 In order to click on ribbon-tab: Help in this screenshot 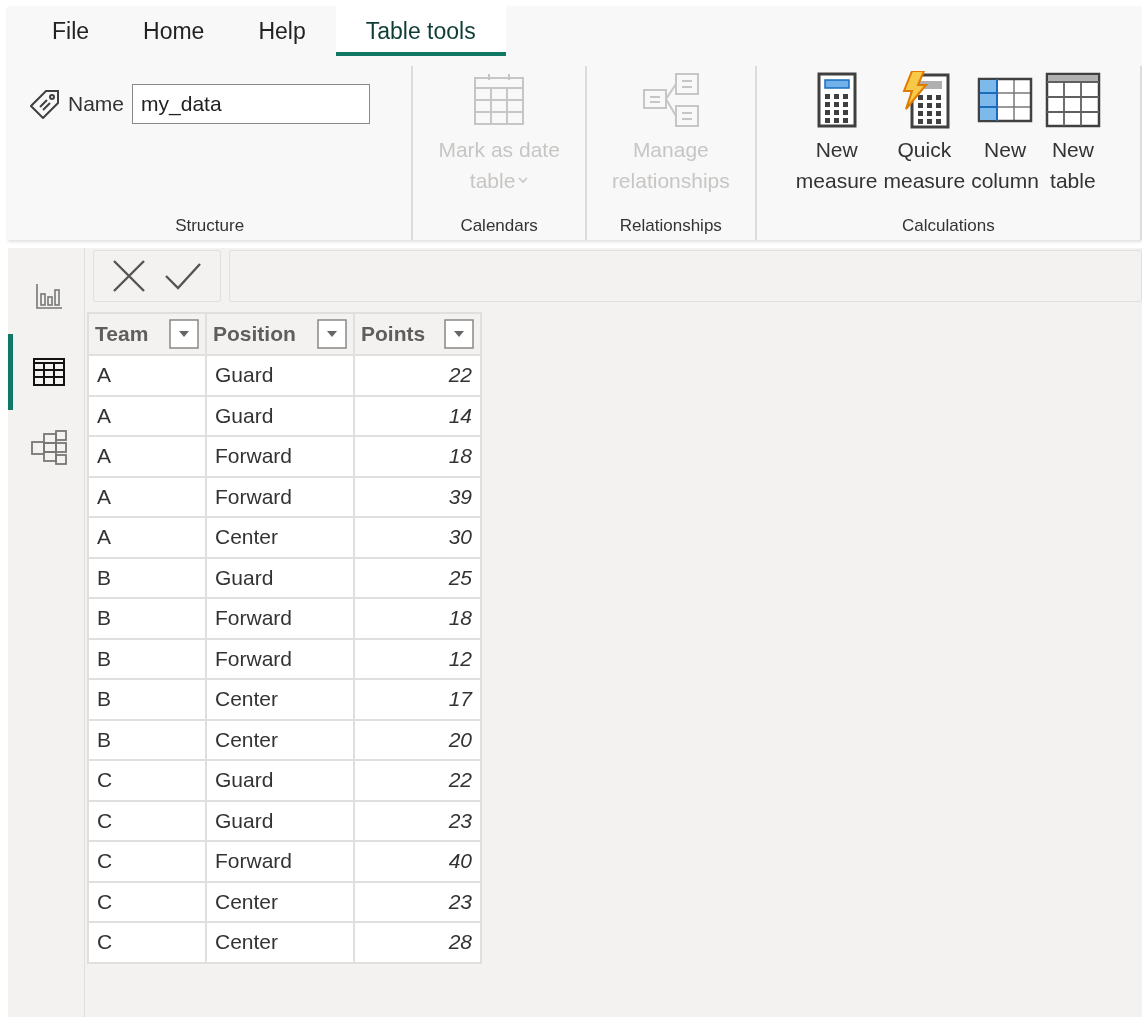, I will do `click(282, 31)`.